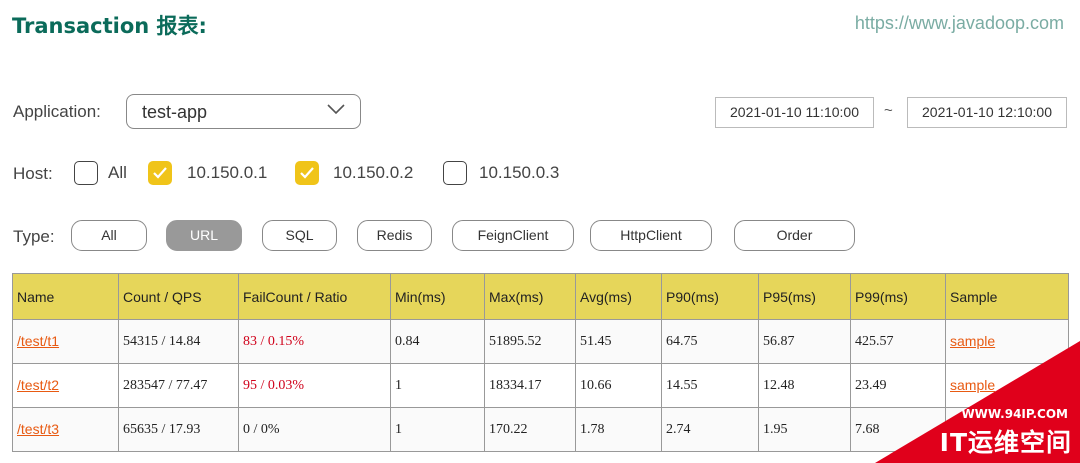 This screenshot has height=463, width=1080. What do you see at coordinates (519, 172) in the screenshot?
I see `host-10-150-0-3-label: 10.150.0.3` at bounding box center [519, 172].